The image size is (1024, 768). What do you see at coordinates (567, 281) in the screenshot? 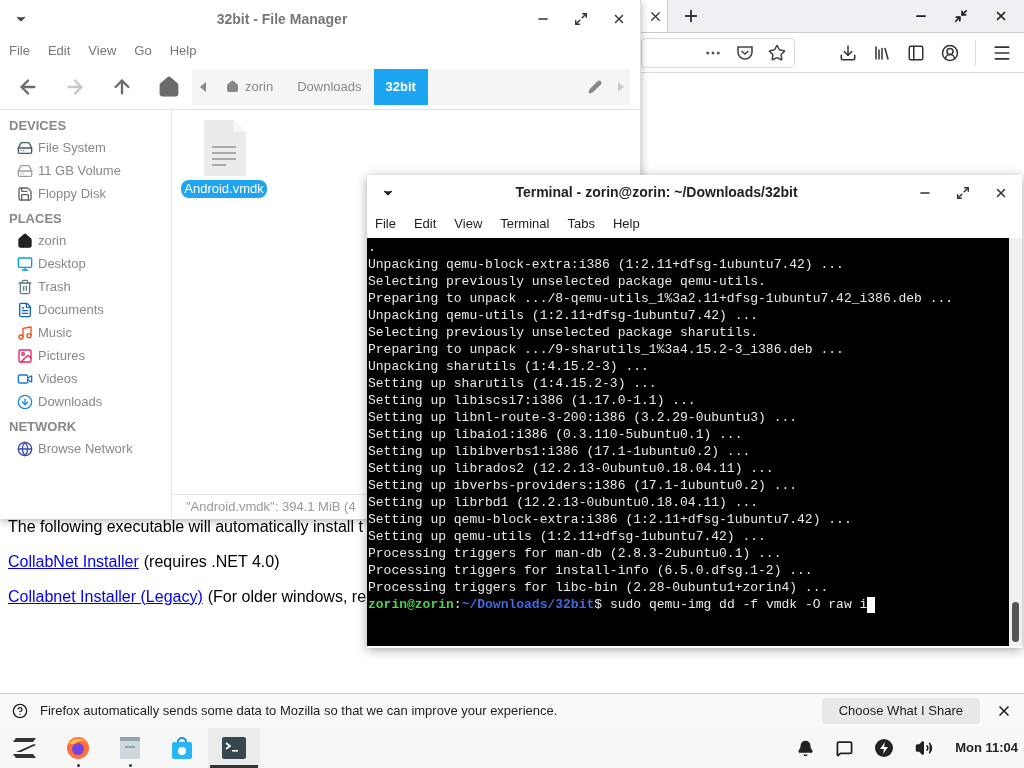
I see `terminal-line: Selecting previously unselected package qemu-utils.` at bounding box center [567, 281].